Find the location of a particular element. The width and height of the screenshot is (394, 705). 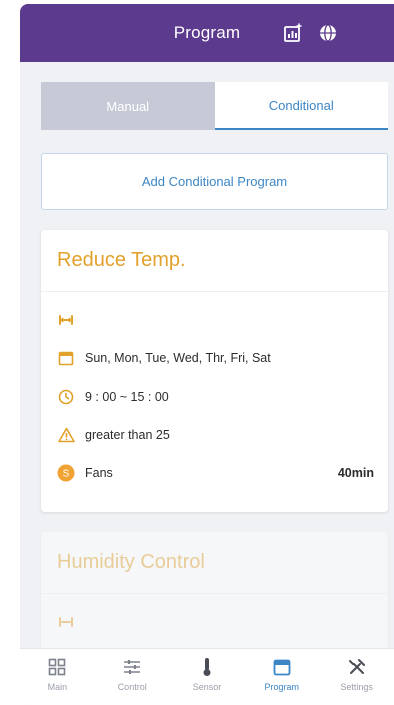

tab-control: Control is located at coordinates (132, 677).